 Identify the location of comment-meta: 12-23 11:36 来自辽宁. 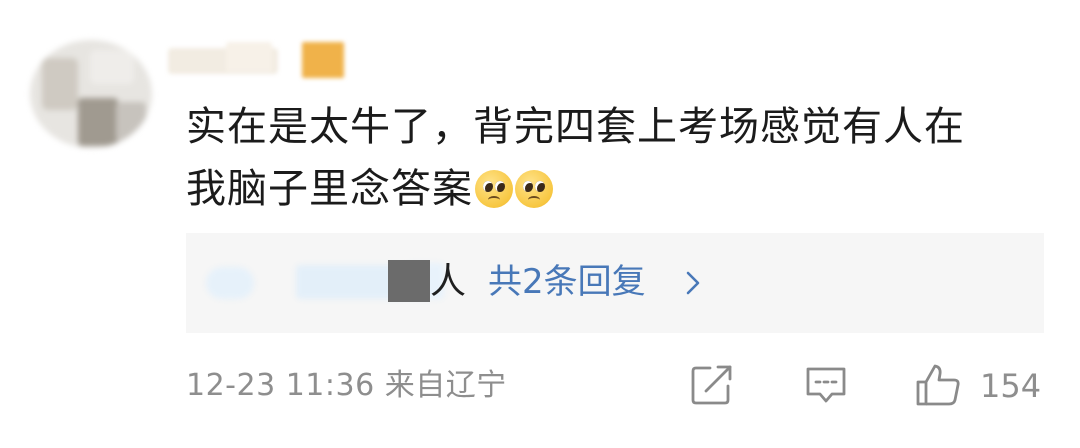
(346, 386).